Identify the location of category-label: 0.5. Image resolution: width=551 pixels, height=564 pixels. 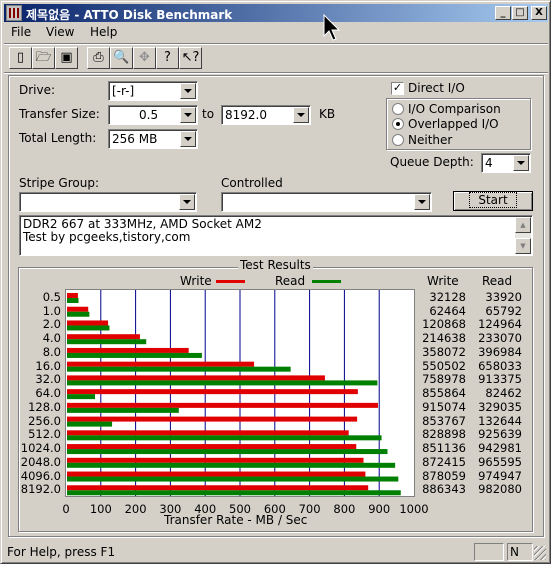
(51, 297).